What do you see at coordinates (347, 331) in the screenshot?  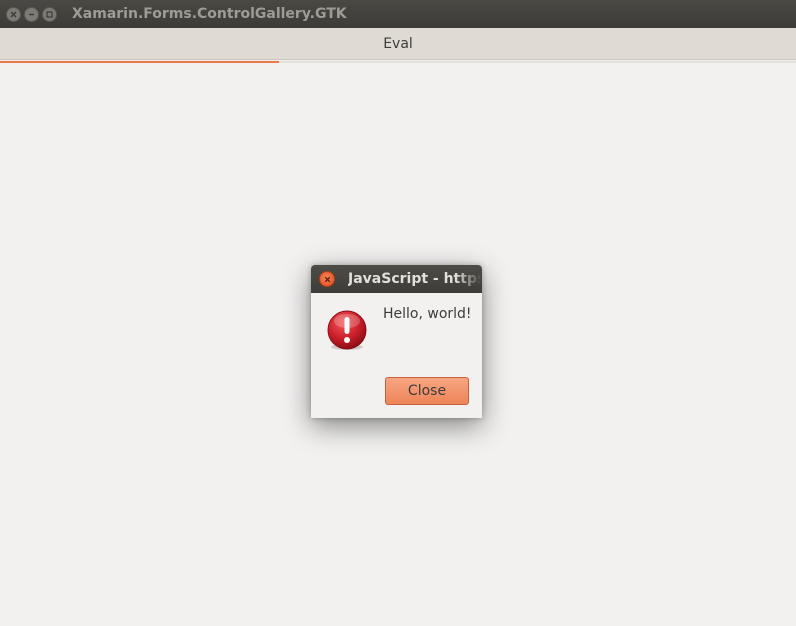 I see `error-icon` at bounding box center [347, 331].